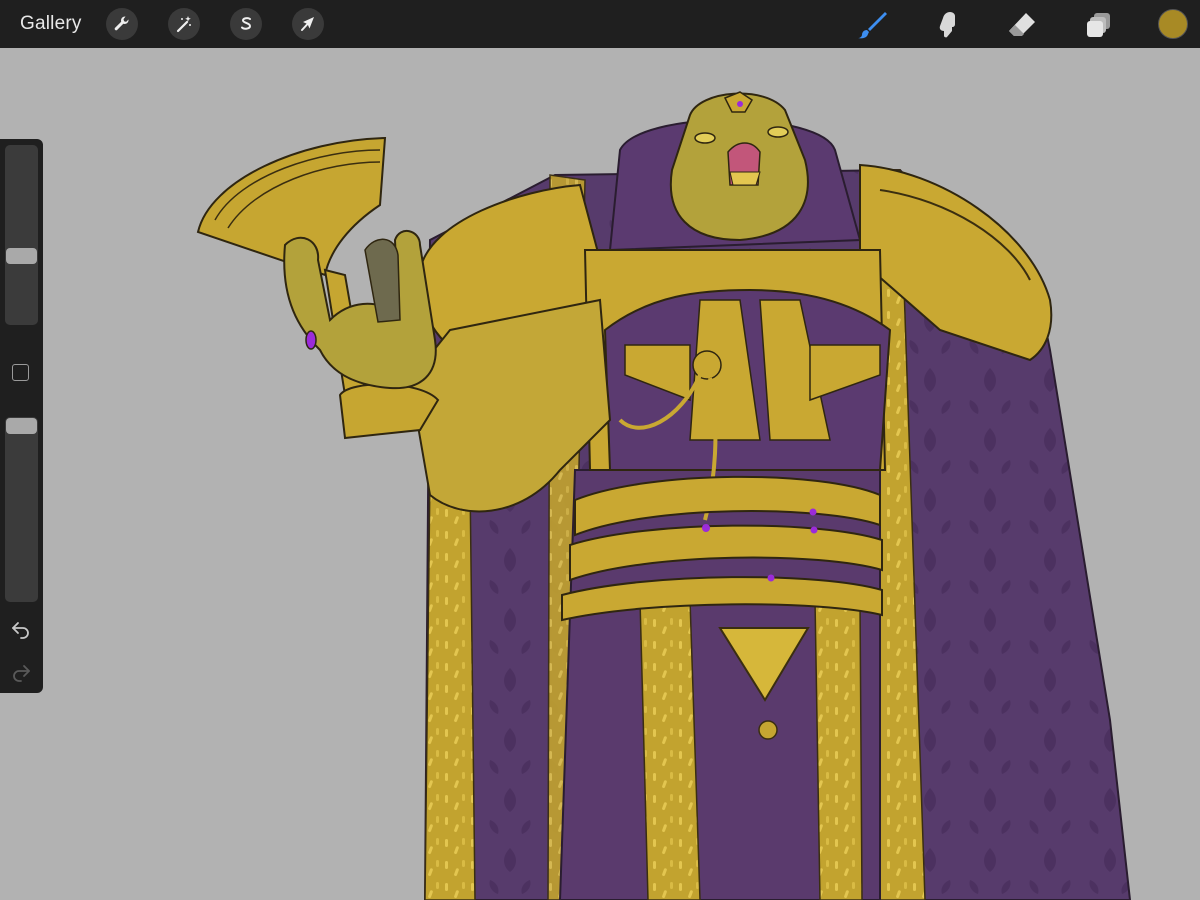 The width and height of the screenshot is (1200, 900). I want to click on redo-button, so click(21, 672).